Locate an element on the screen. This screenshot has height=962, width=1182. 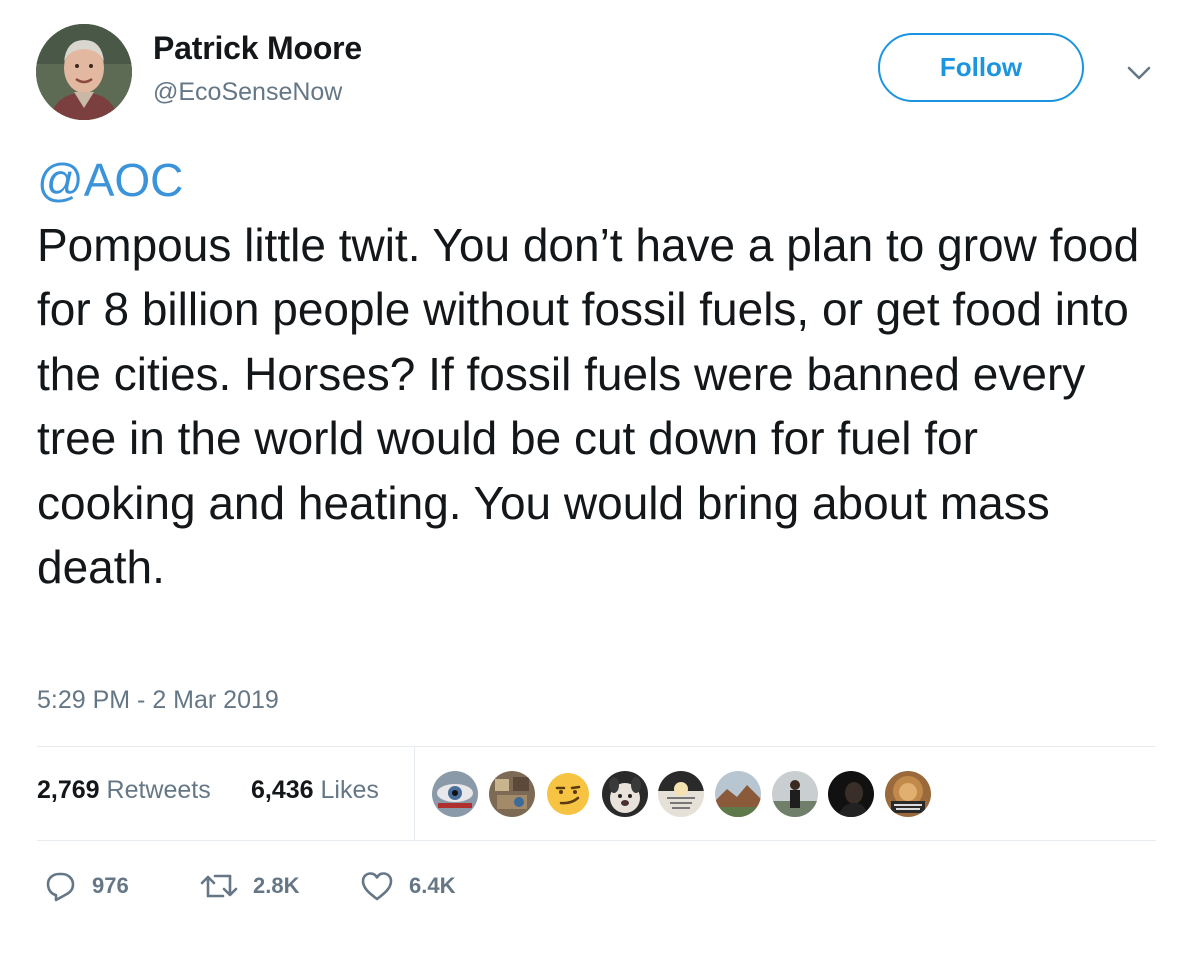
dark-portrait-avatar-icon is located at coordinates (851, 794).